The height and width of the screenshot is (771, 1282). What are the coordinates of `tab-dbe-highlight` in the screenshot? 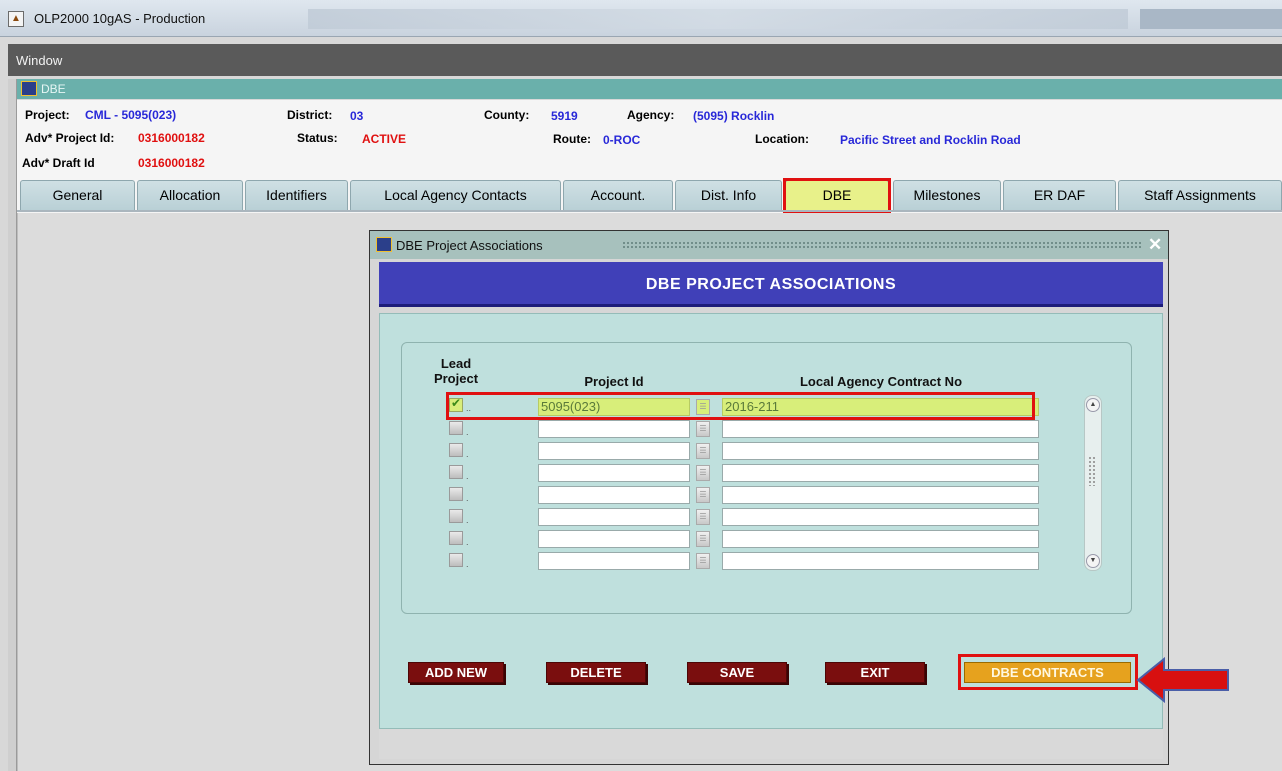 It's located at (837, 196).